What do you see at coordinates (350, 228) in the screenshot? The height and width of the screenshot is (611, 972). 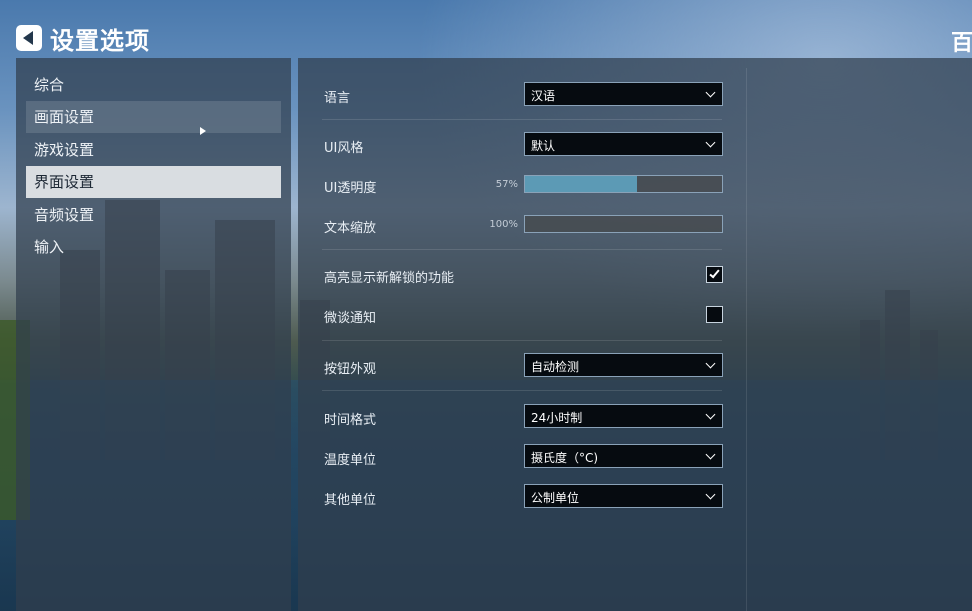 I see `text-scale-label: 文本缩放` at bounding box center [350, 228].